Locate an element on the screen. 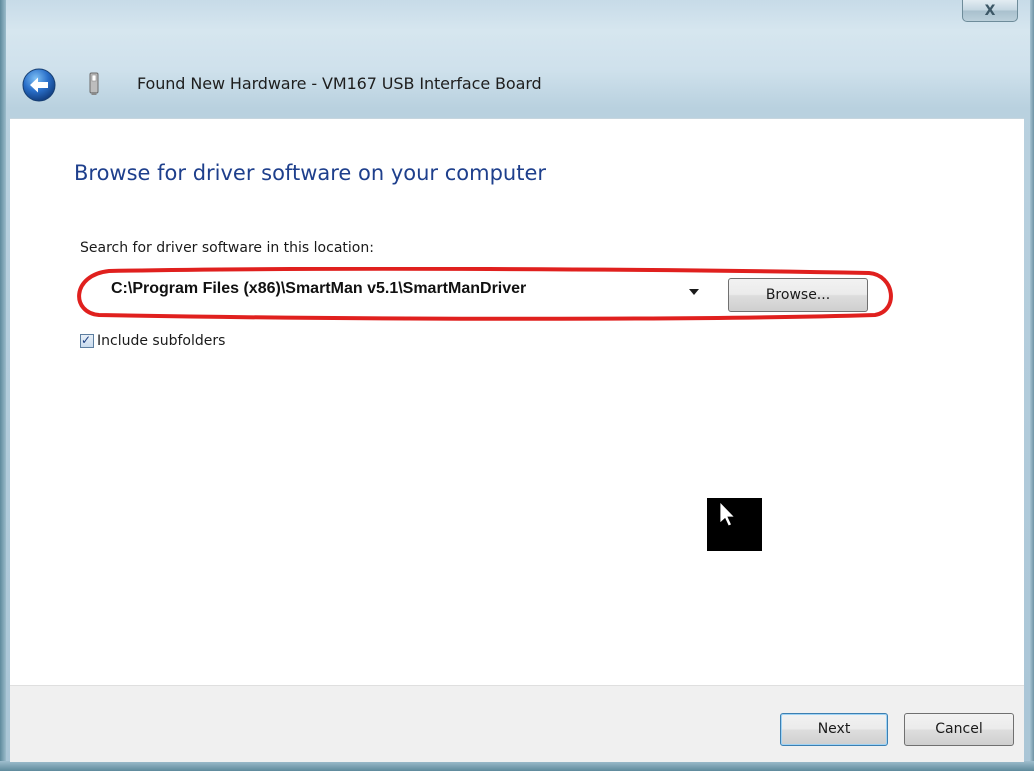 This screenshot has width=1034, height=771. back-button is located at coordinates (39, 85).